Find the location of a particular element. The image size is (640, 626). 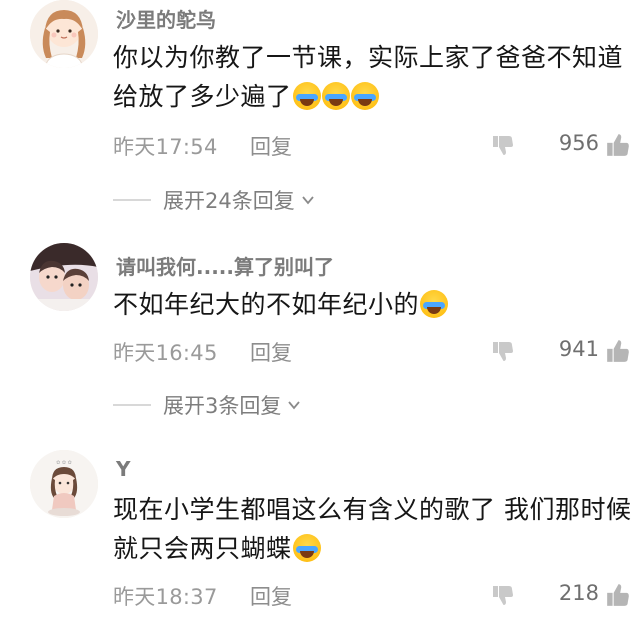

username: 沙里的鸵鸟 is located at coordinates (166, 18).